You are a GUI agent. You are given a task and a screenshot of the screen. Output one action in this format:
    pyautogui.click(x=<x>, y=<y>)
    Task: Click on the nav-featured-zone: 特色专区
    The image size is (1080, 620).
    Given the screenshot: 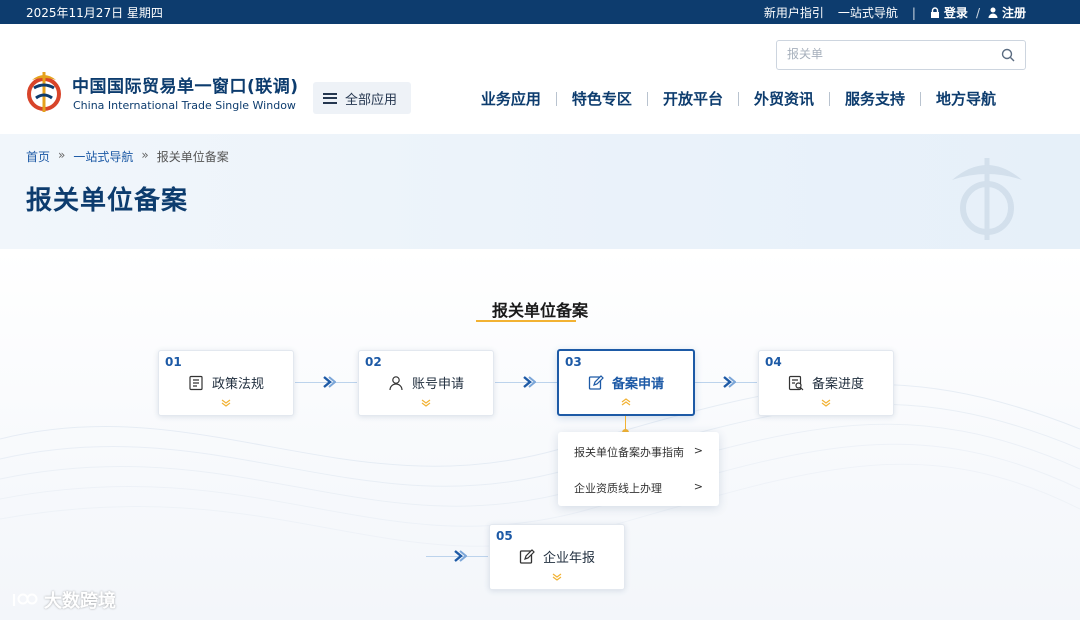 What is the action you would take?
    pyautogui.click(x=602, y=98)
    